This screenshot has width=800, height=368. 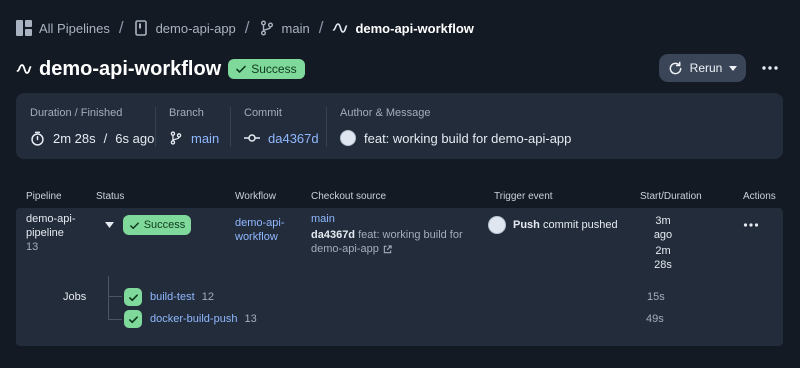 I want to click on row-status-label: Success, so click(x=164, y=225).